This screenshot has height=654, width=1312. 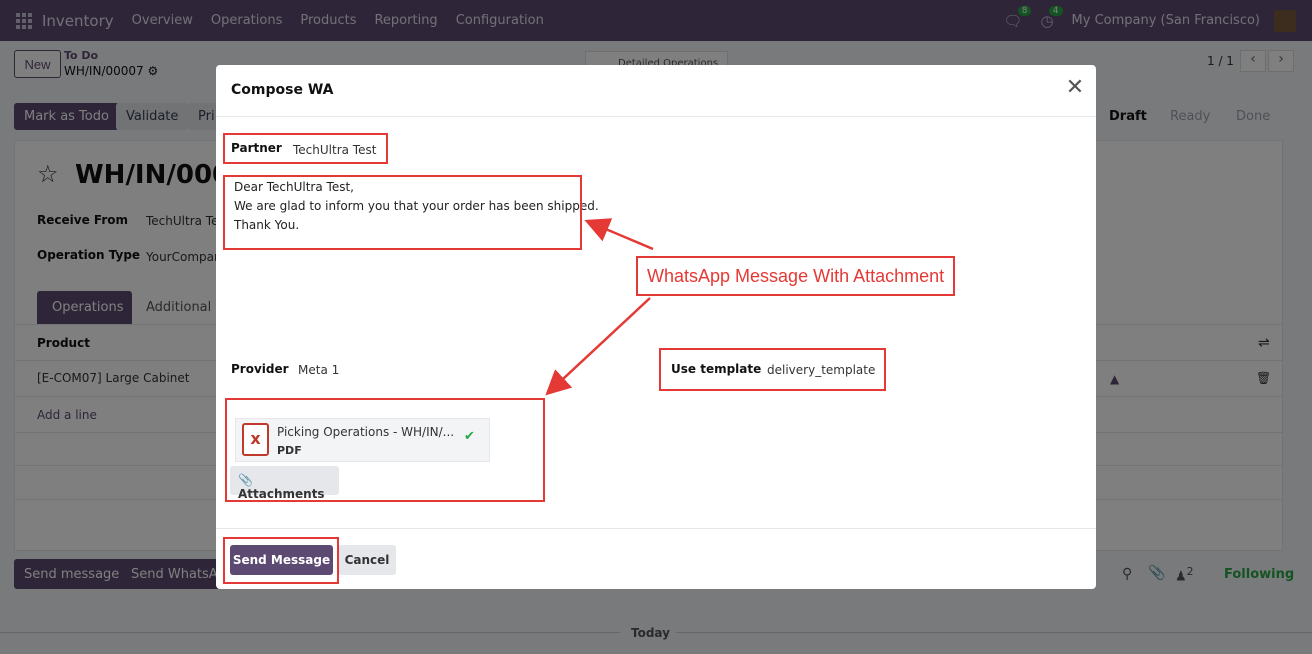 I want to click on send-highlight-box, so click(x=281, y=560).